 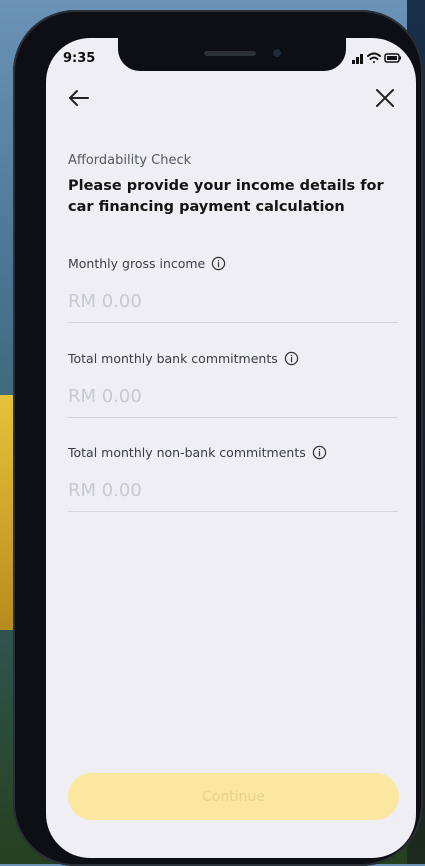 What do you see at coordinates (233, 496) in the screenshot?
I see `non-bank-commitments-input` at bounding box center [233, 496].